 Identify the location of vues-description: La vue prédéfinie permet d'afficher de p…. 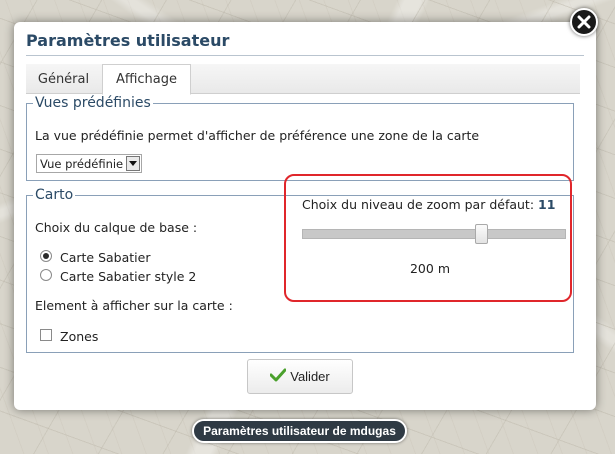
(257, 135).